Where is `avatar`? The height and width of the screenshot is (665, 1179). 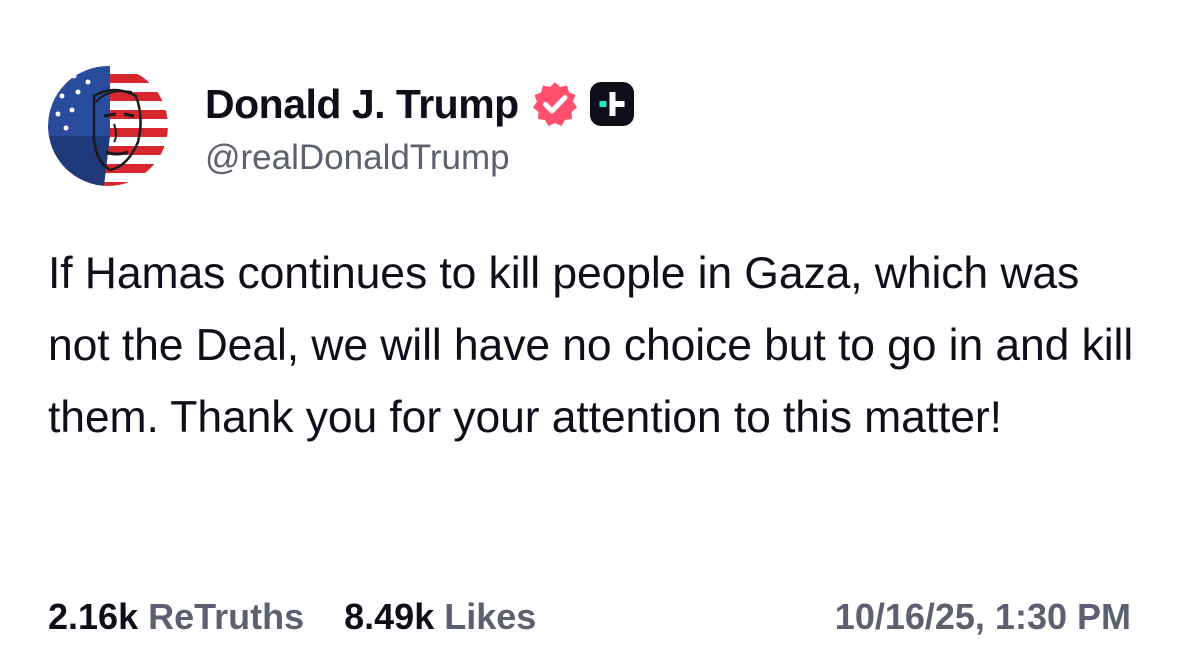 avatar is located at coordinates (108, 126).